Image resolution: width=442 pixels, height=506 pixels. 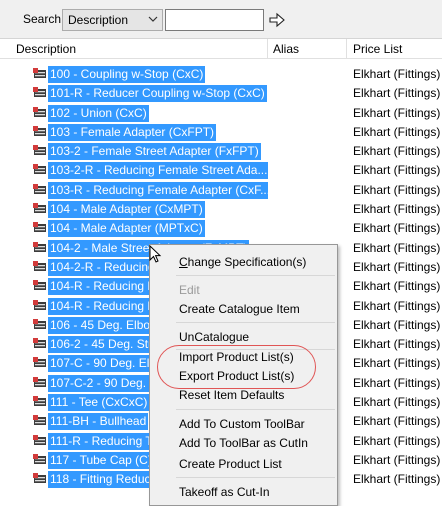 What do you see at coordinates (46, 49) in the screenshot?
I see `column-header-description: Description` at bounding box center [46, 49].